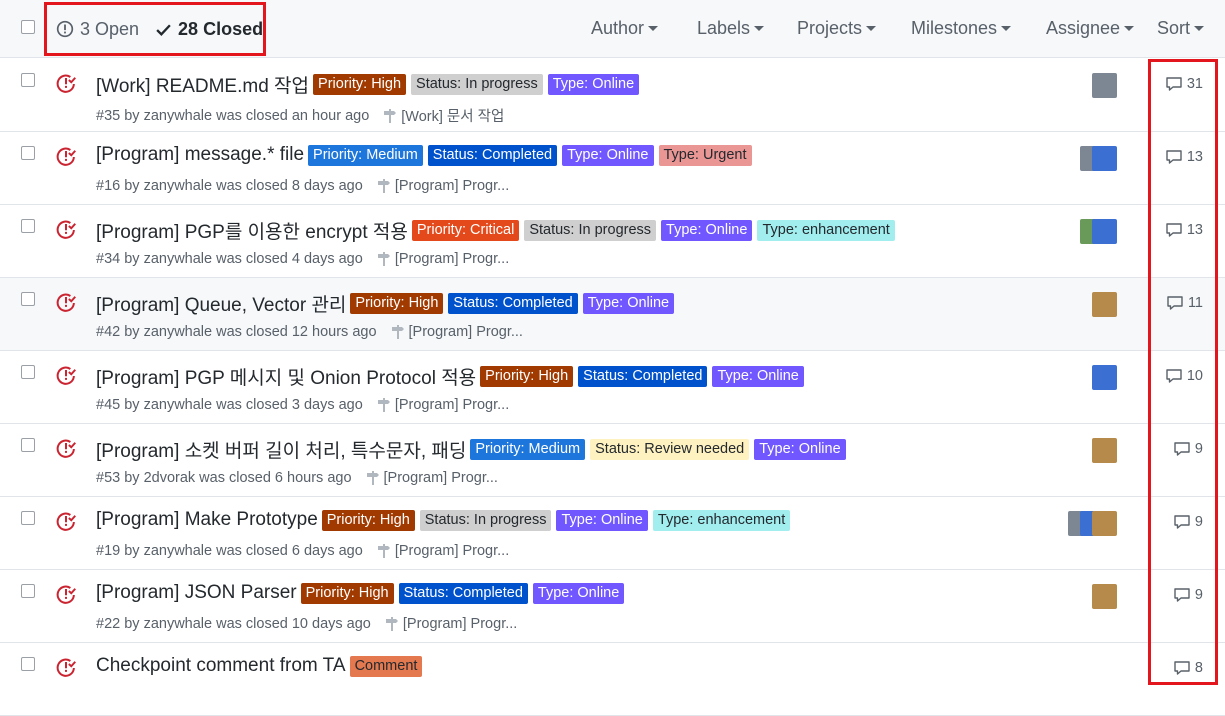 Image resolution: width=1225 pixels, height=716 pixels. Describe the element at coordinates (612, 679) in the screenshot. I see `issue-row: Checkpoint comment from TA Comment 8` at that location.